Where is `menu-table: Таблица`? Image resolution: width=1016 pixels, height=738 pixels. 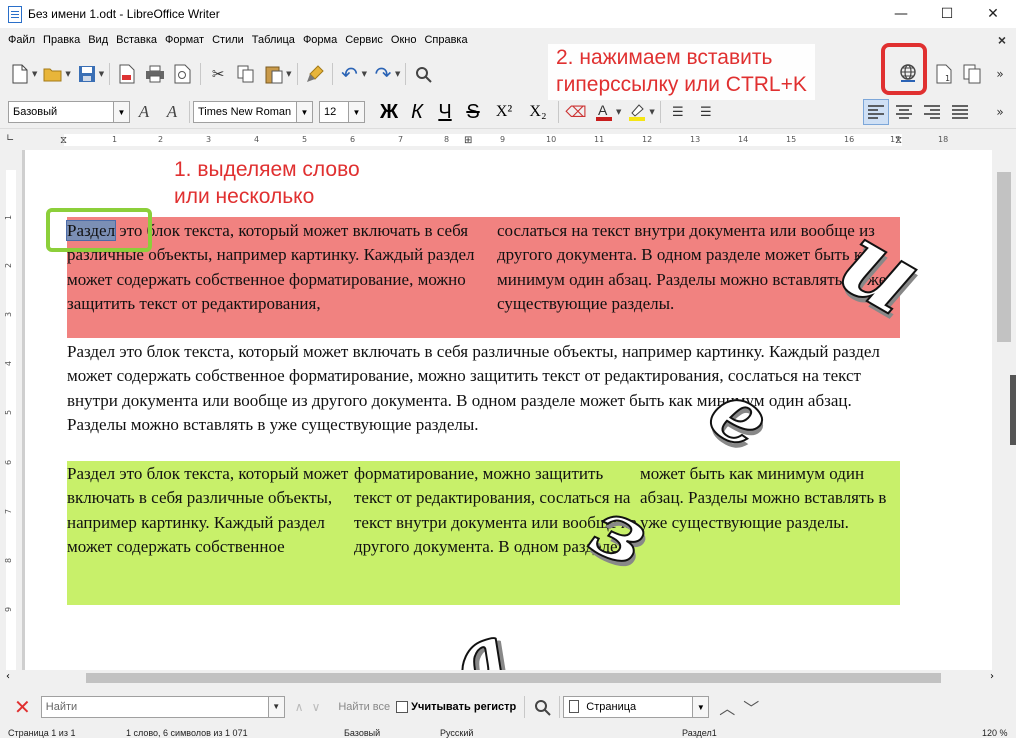
menu-table: Таблица is located at coordinates (275, 40).